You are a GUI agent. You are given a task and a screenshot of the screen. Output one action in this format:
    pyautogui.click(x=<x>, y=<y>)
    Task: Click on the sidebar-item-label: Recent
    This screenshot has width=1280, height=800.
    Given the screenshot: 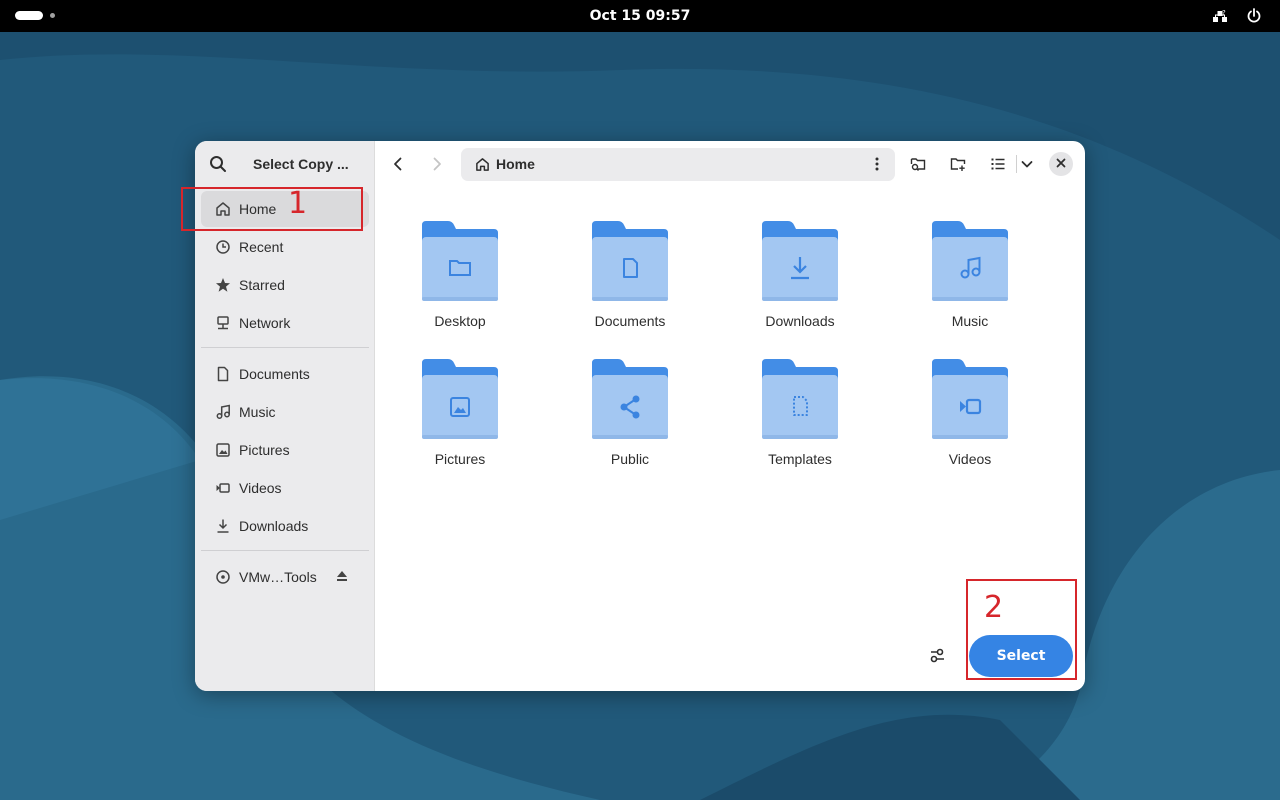 What is the action you would take?
    pyautogui.click(x=261, y=247)
    